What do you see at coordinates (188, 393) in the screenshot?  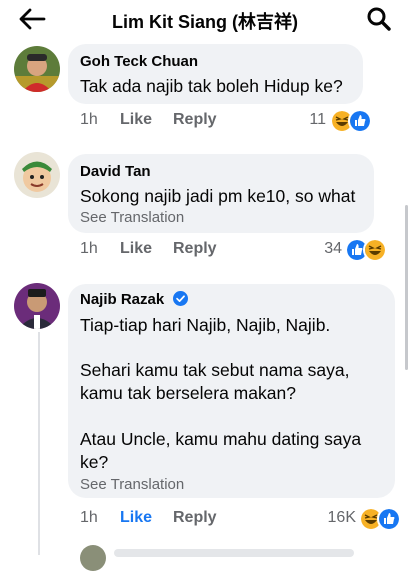 I see `comment-text-line: kamu tak berselera makan?` at bounding box center [188, 393].